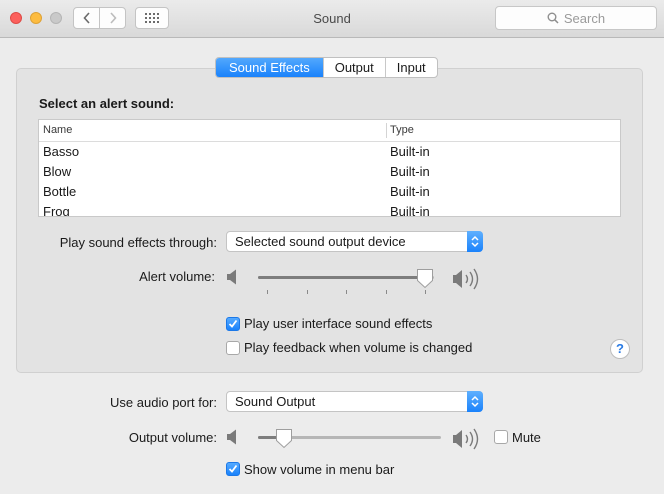 The height and width of the screenshot is (494, 664). I want to click on column-header-name: Name, so click(57, 130).